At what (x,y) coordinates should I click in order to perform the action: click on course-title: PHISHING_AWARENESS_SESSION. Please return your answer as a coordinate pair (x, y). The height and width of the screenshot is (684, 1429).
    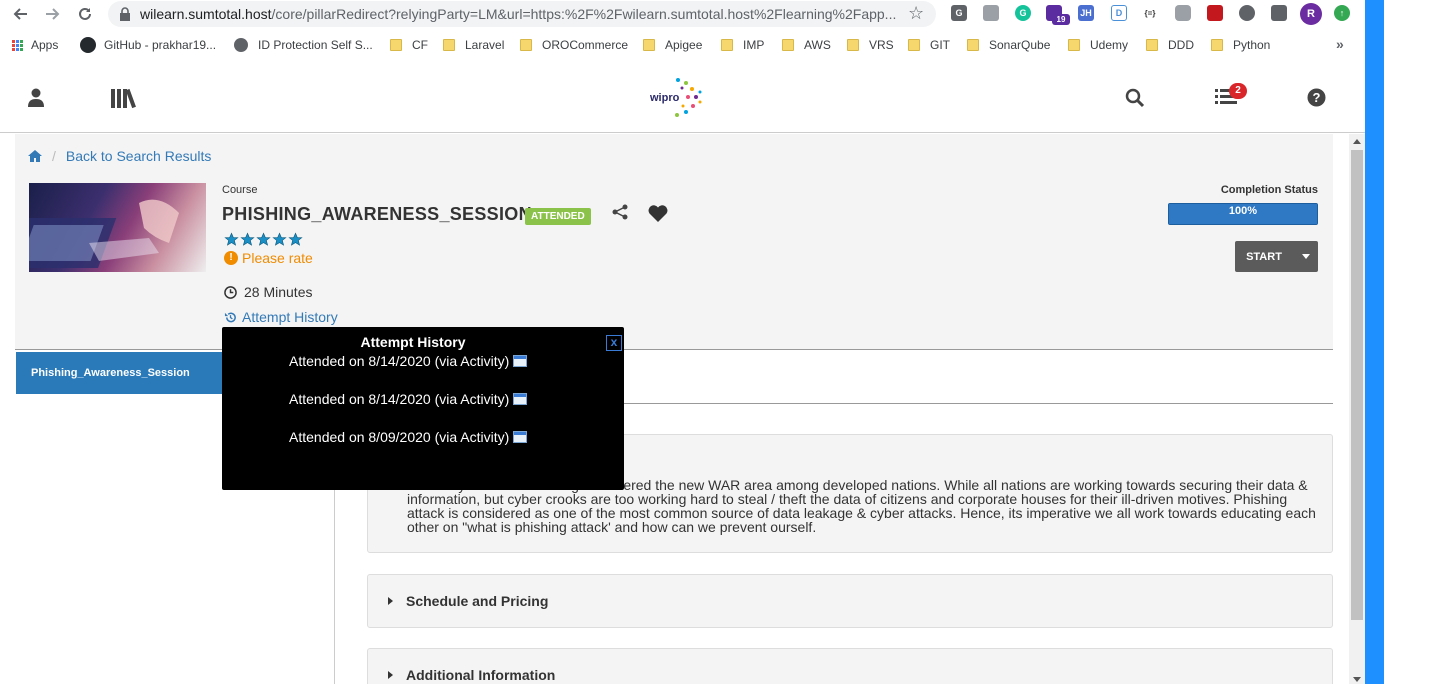
    Looking at the image, I should click on (377, 214).